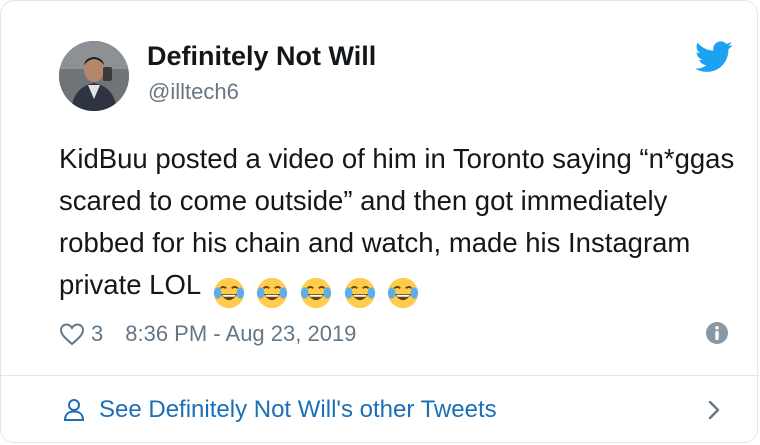 This screenshot has height=445, width=760. I want to click on heart-icon, so click(72, 334).